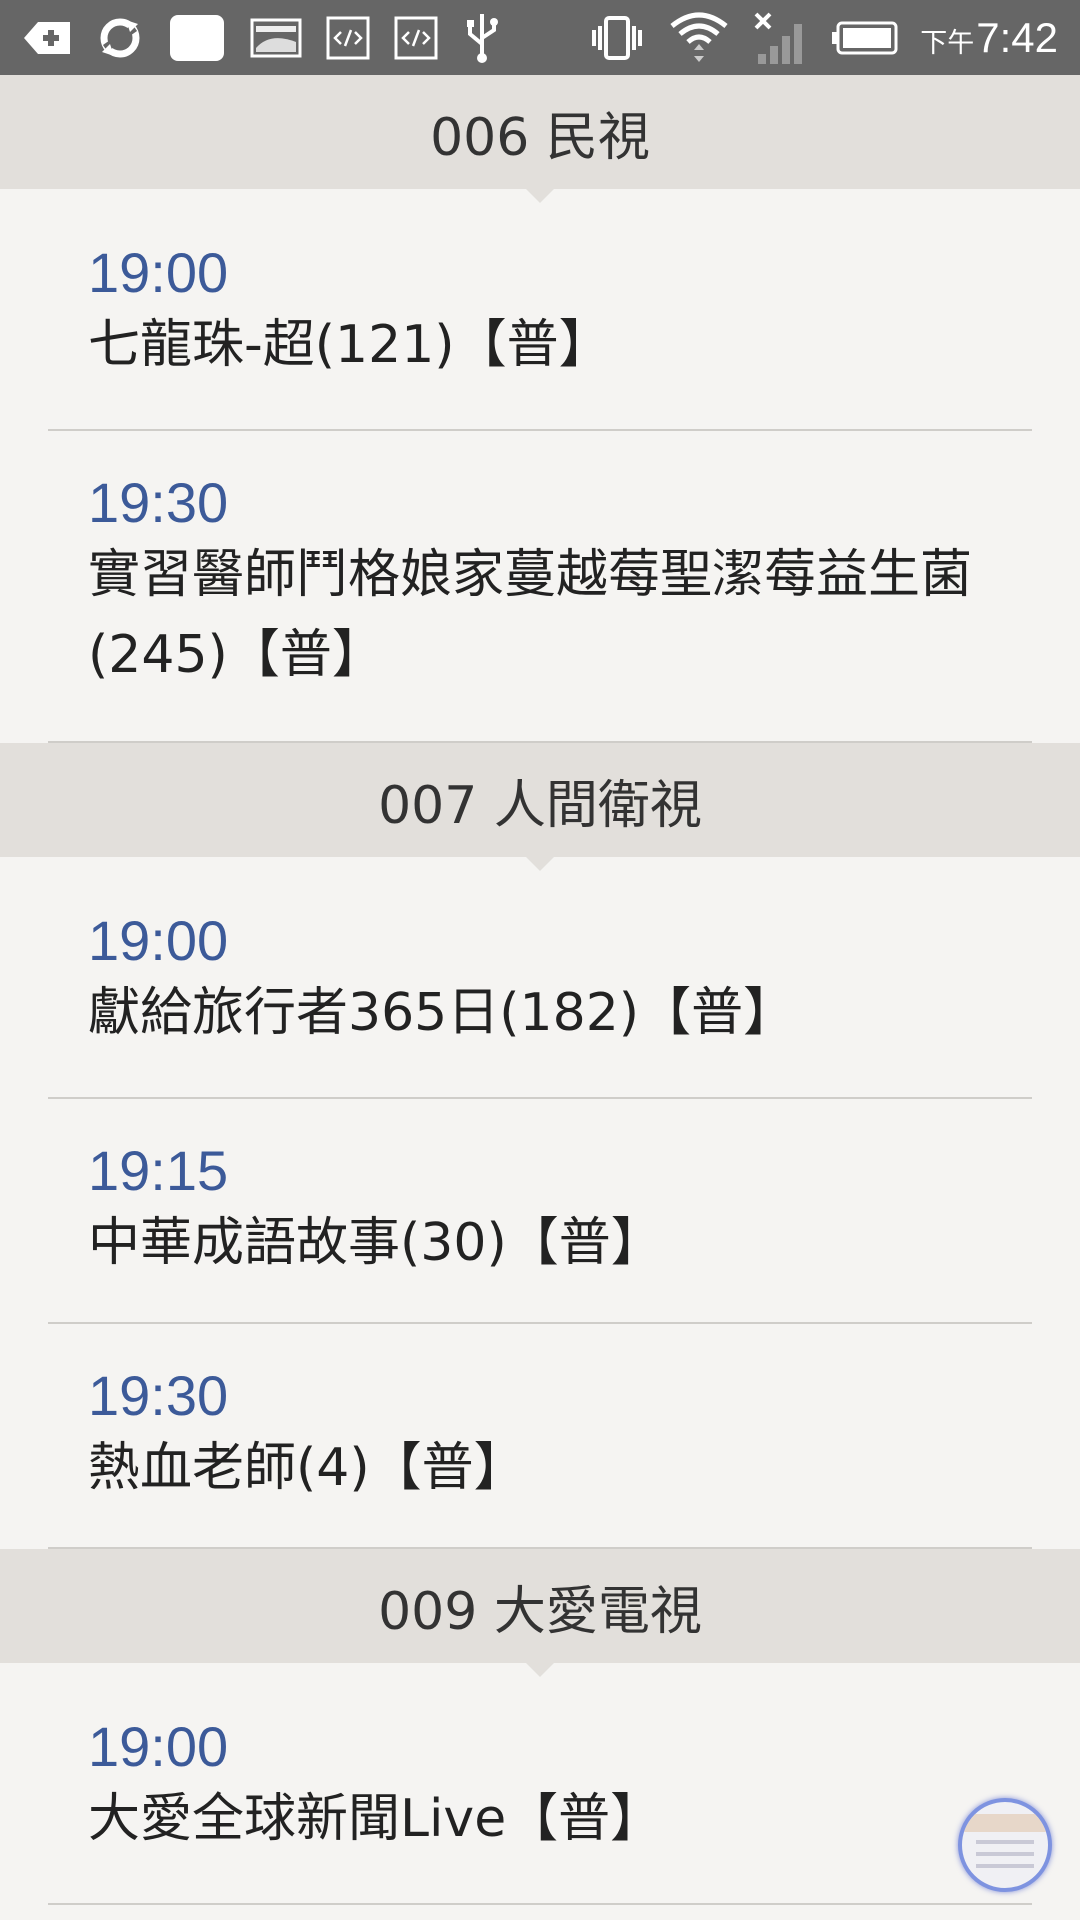 The width and height of the screenshot is (1080, 1920). Describe the element at coordinates (375, 1819) in the screenshot. I see `program-title: 大愛全球新聞Live【普】` at that location.